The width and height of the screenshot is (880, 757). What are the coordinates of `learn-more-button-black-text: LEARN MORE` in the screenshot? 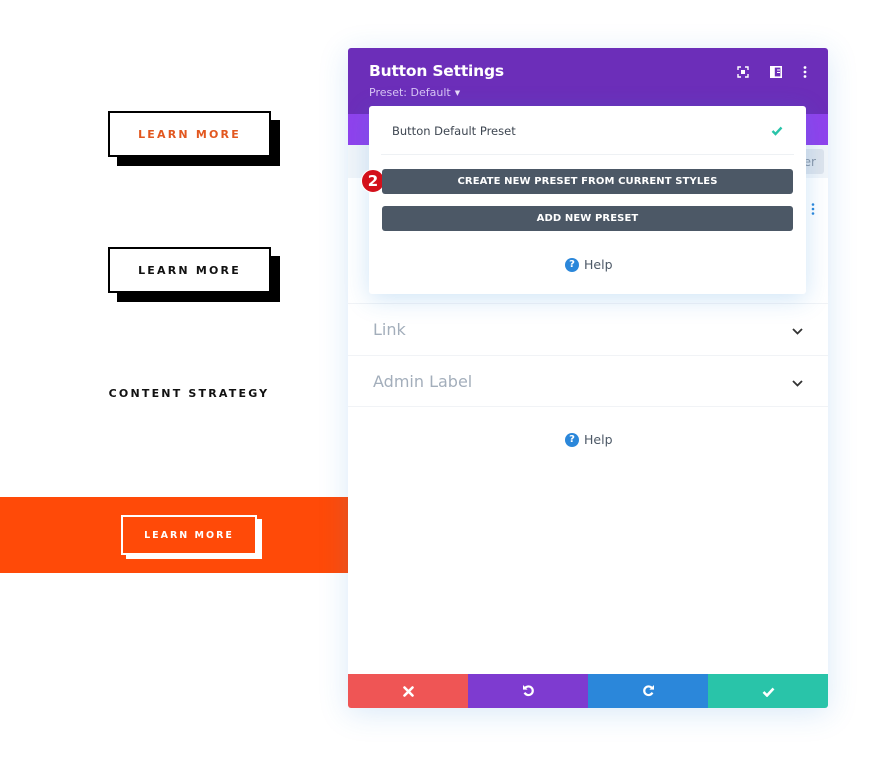 It's located at (189, 270).